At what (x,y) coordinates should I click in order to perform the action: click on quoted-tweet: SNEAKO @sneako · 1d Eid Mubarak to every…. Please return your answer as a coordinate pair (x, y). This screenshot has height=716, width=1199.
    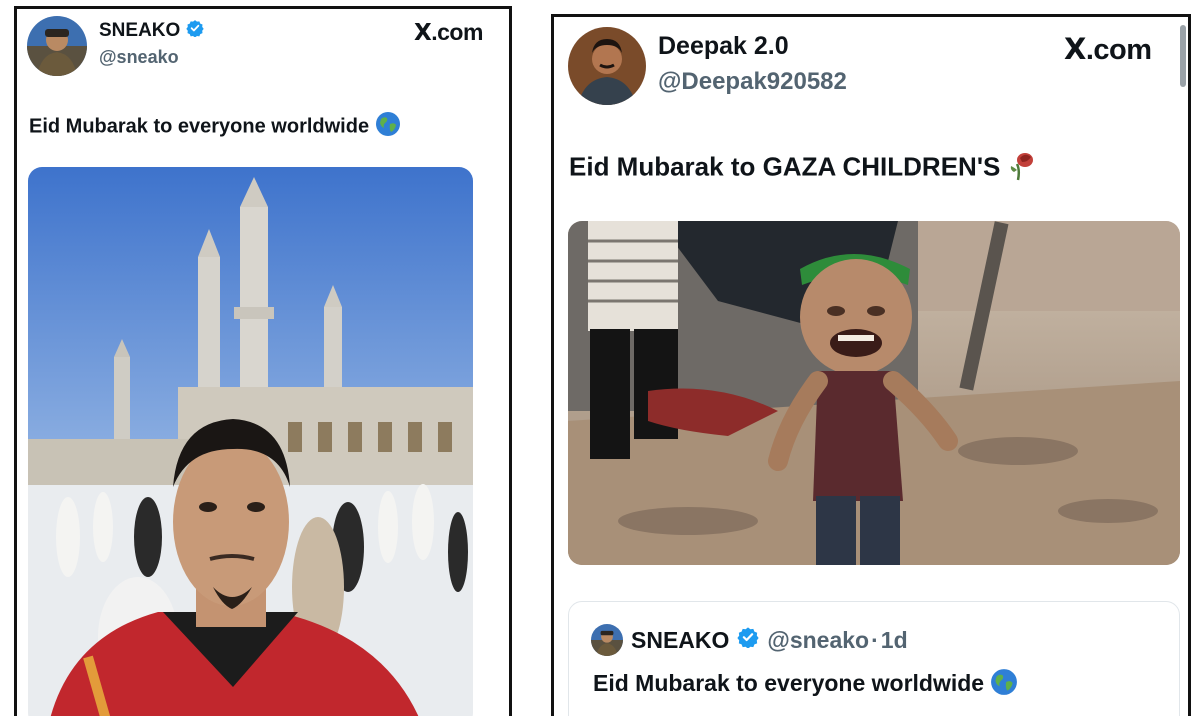
    Looking at the image, I should click on (874, 658).